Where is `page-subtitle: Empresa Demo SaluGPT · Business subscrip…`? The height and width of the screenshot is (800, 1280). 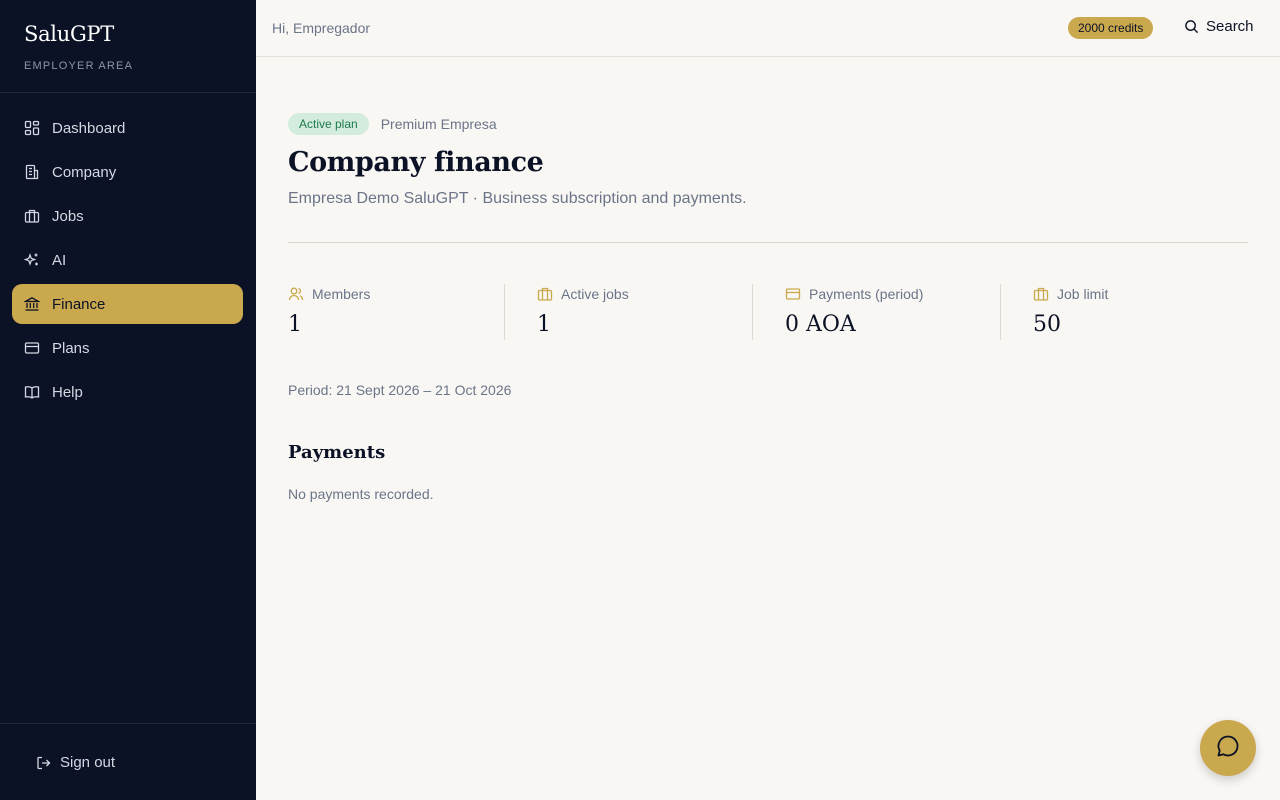
page-subtitle: Empresa Demo SaluGPT · Business subscrip… is located at coordinates (517, 198).